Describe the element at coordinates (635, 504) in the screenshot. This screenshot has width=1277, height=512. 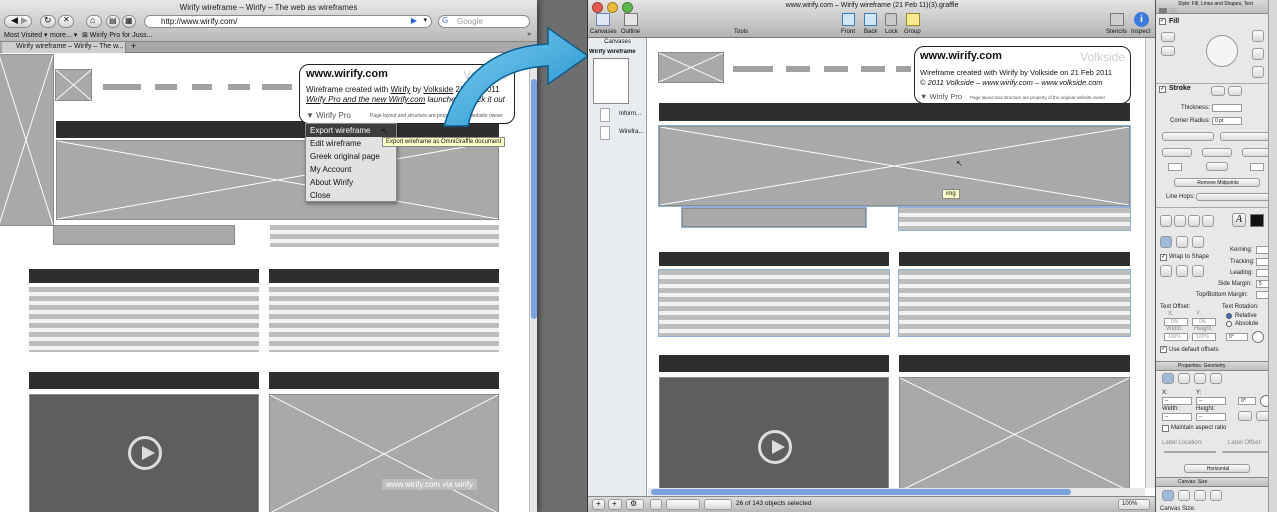
I see `action-menu-button: ⚙` at that location.